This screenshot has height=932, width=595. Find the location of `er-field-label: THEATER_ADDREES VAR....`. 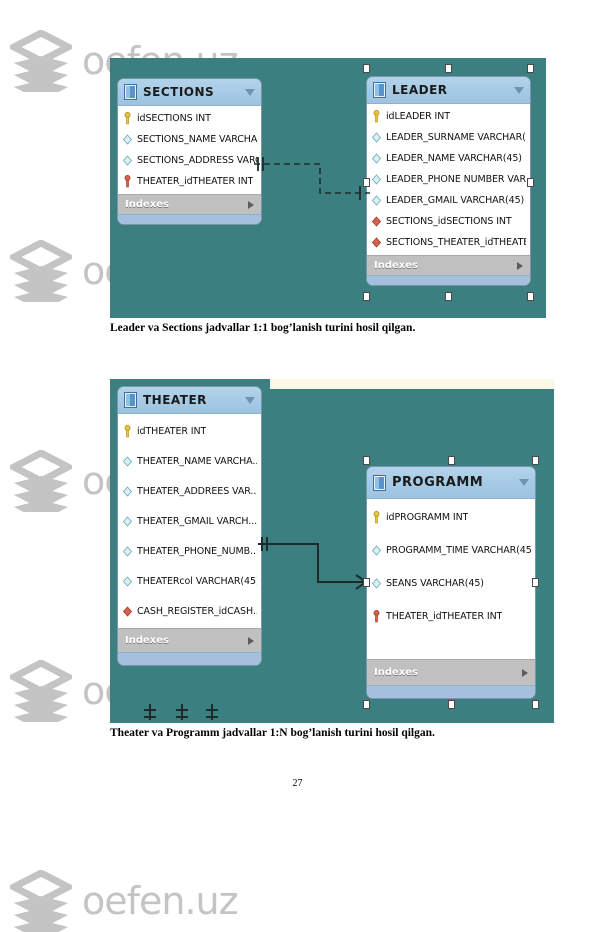

er-field-label: THEATER_ADDREES VAR.... is located at coordinates (197, 491).